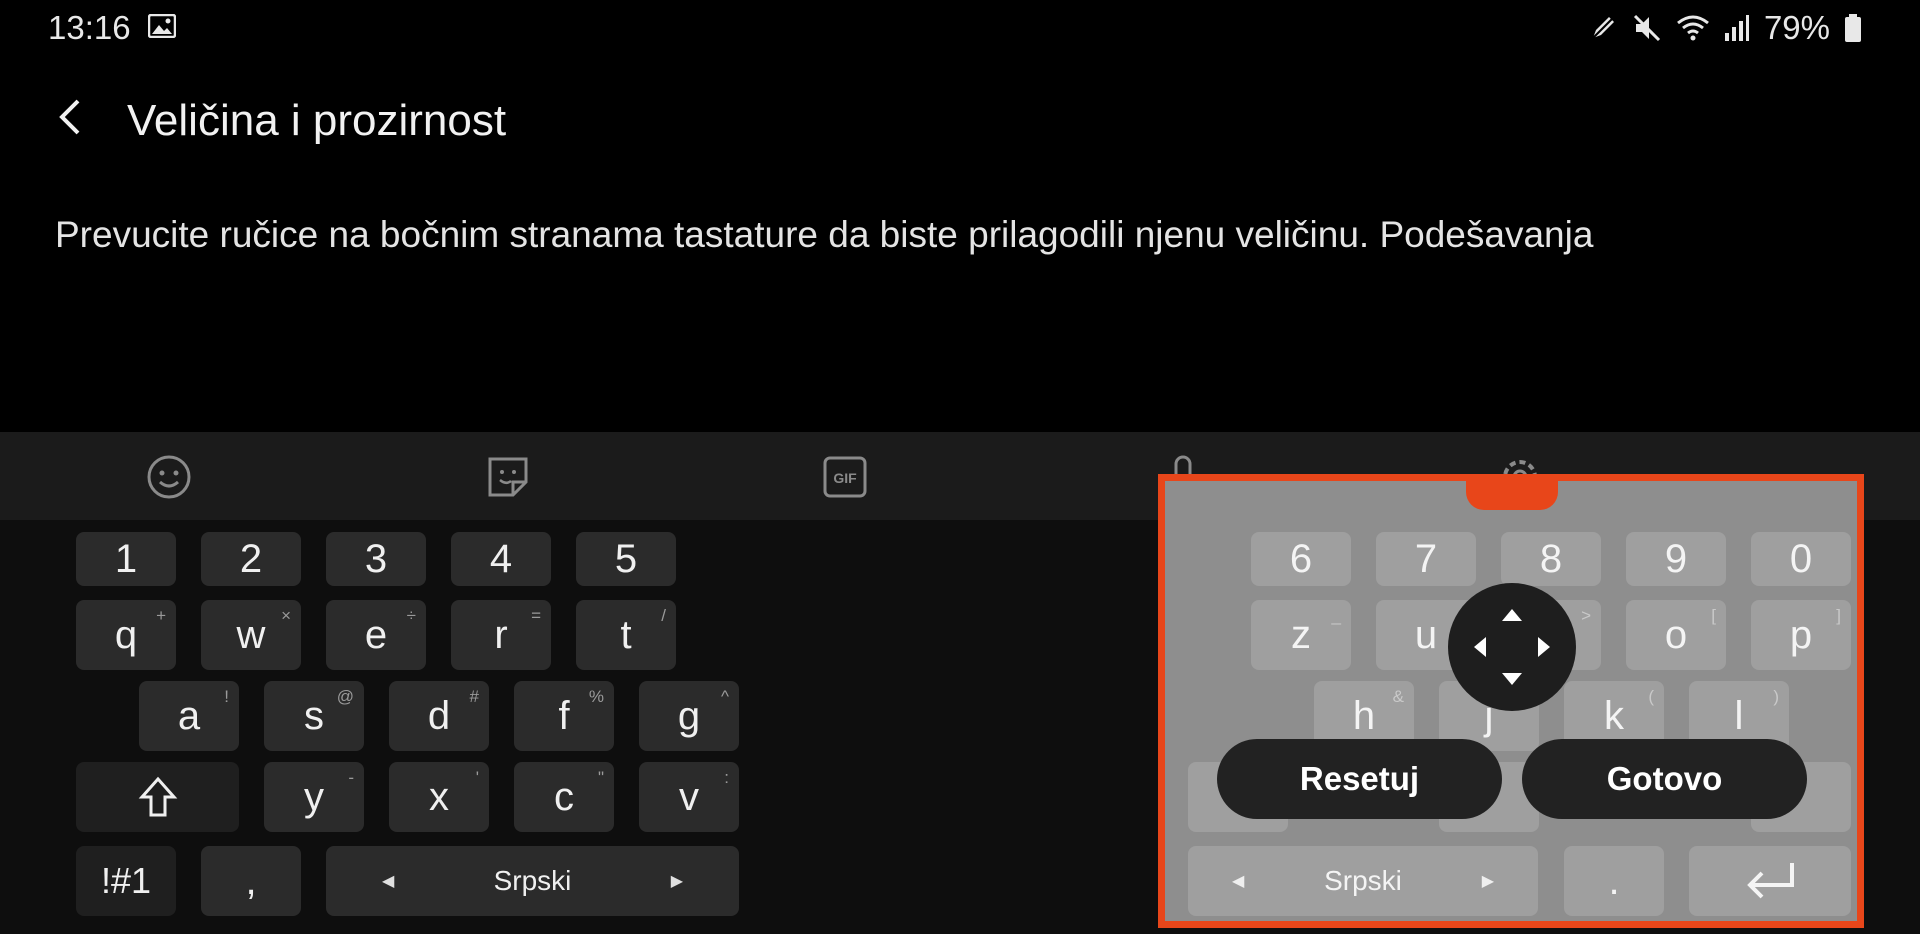  What do you see at coordinates (162, 26) in the screenshot?
I see `image-icon` at bounding box center [162, 26].